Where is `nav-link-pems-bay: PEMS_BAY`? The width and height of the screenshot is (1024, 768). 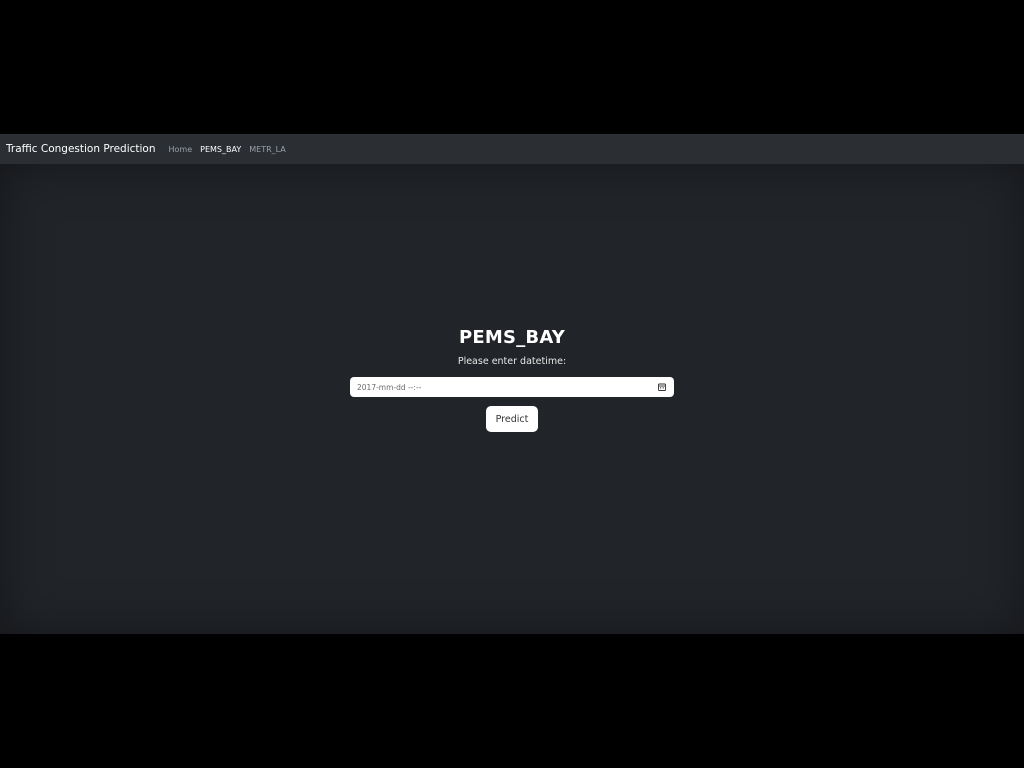 nav-link-pems-bay: PEMS_BAY is located at coordinates (220, 149).